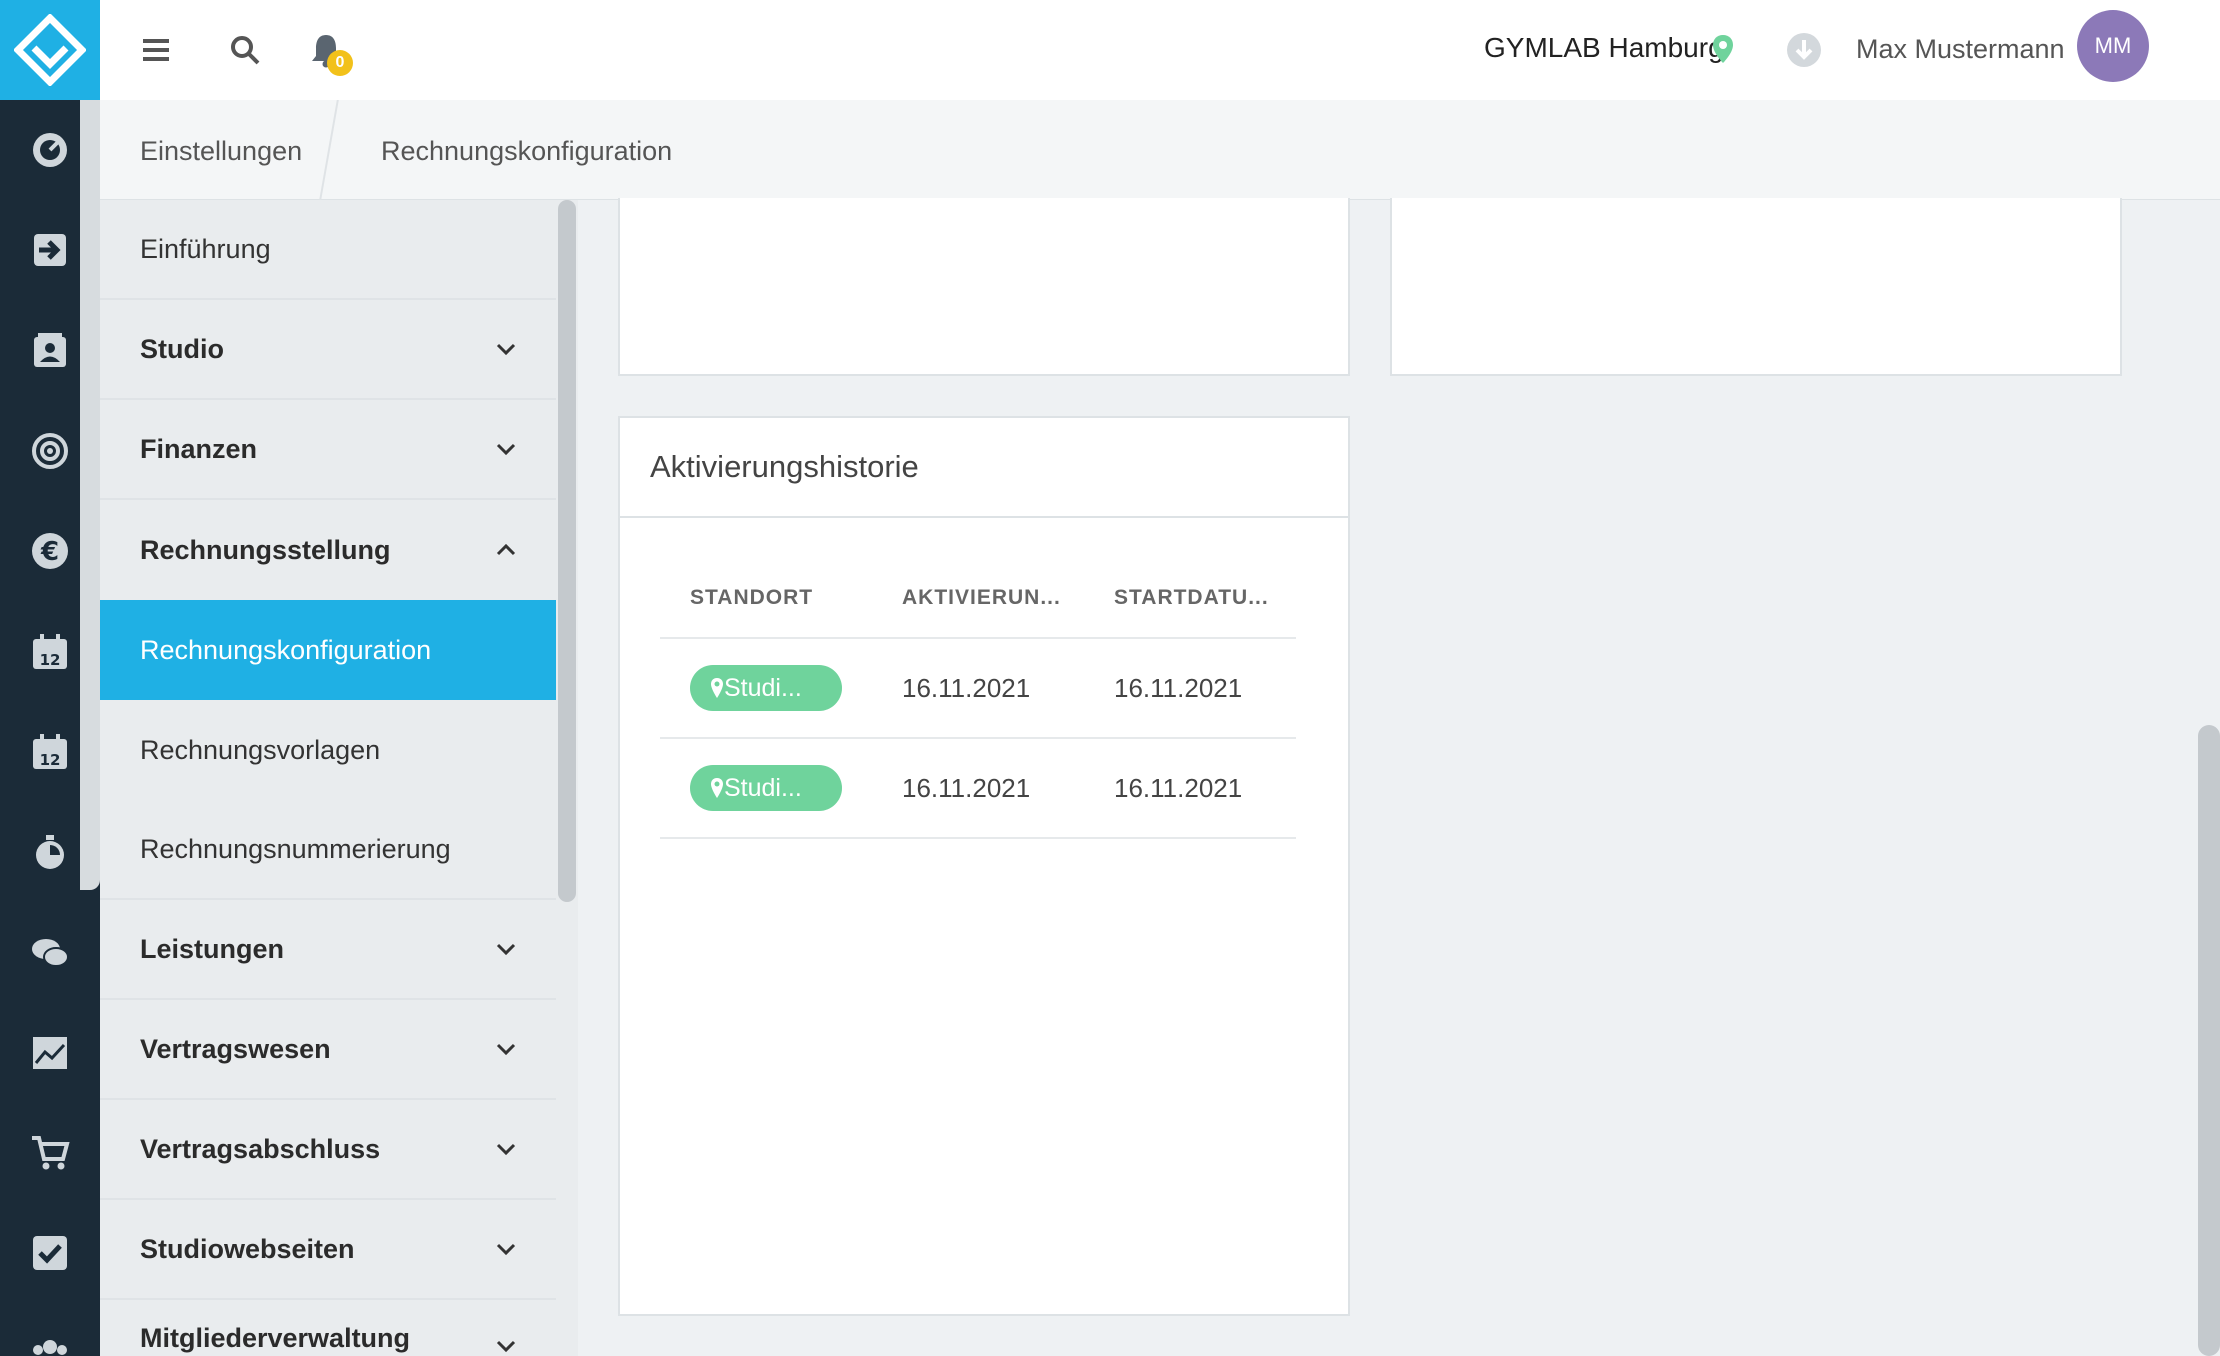 This screenshot has height=1356, width=2220. I want to click on menu-item-services: Leistungen, so click(328, 950).